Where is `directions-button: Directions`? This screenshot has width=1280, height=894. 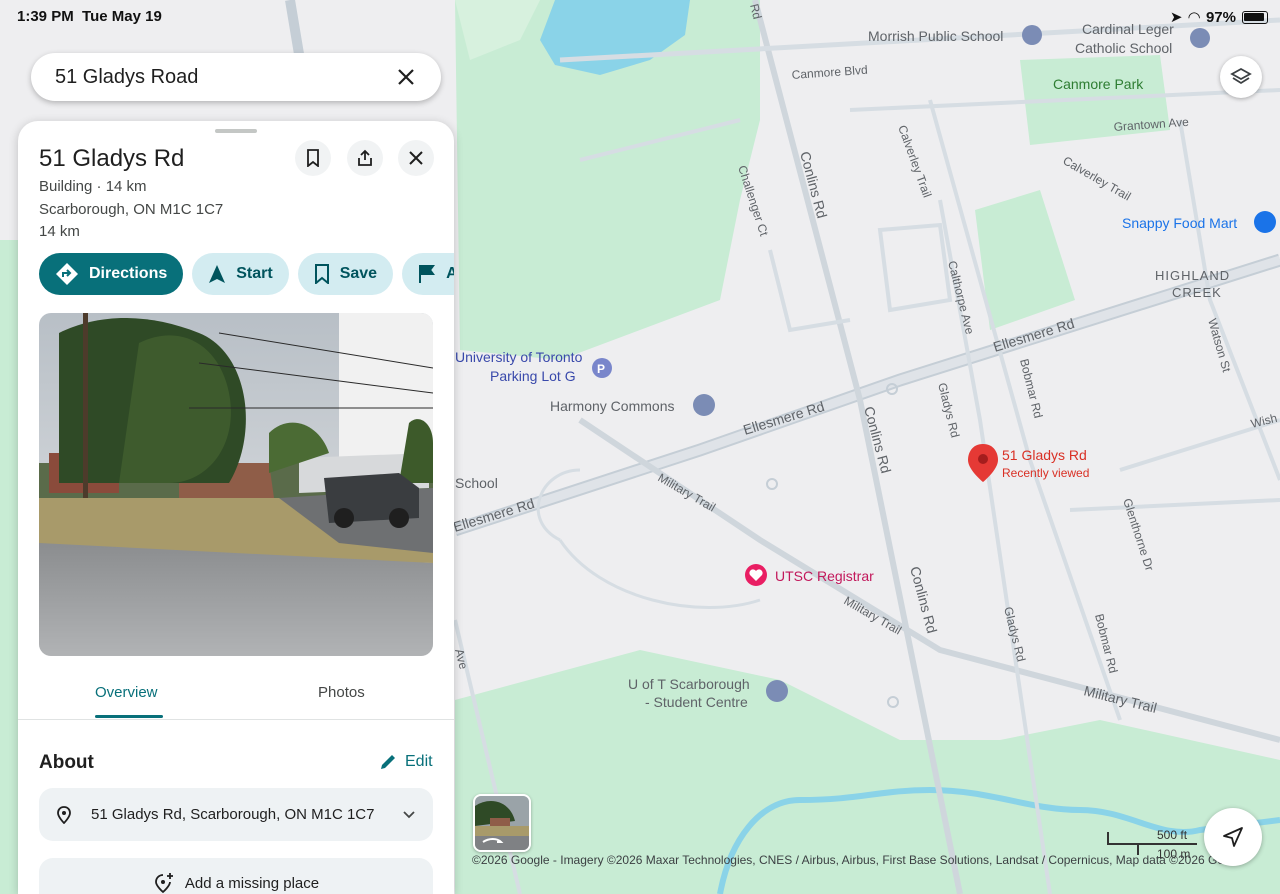 directions-button: Directions is located at coordinates (111, 274).